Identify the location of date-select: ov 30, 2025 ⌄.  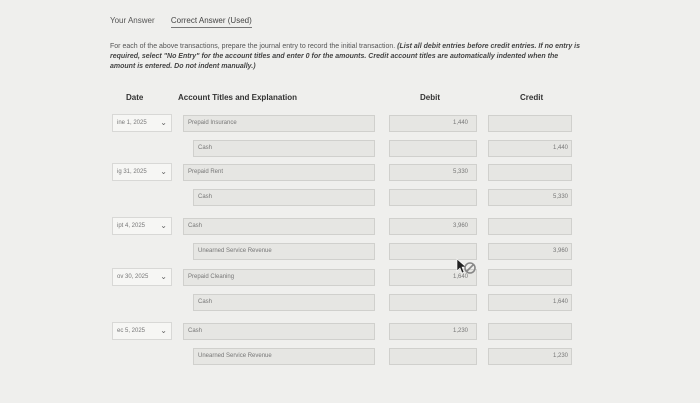
(142, 277).